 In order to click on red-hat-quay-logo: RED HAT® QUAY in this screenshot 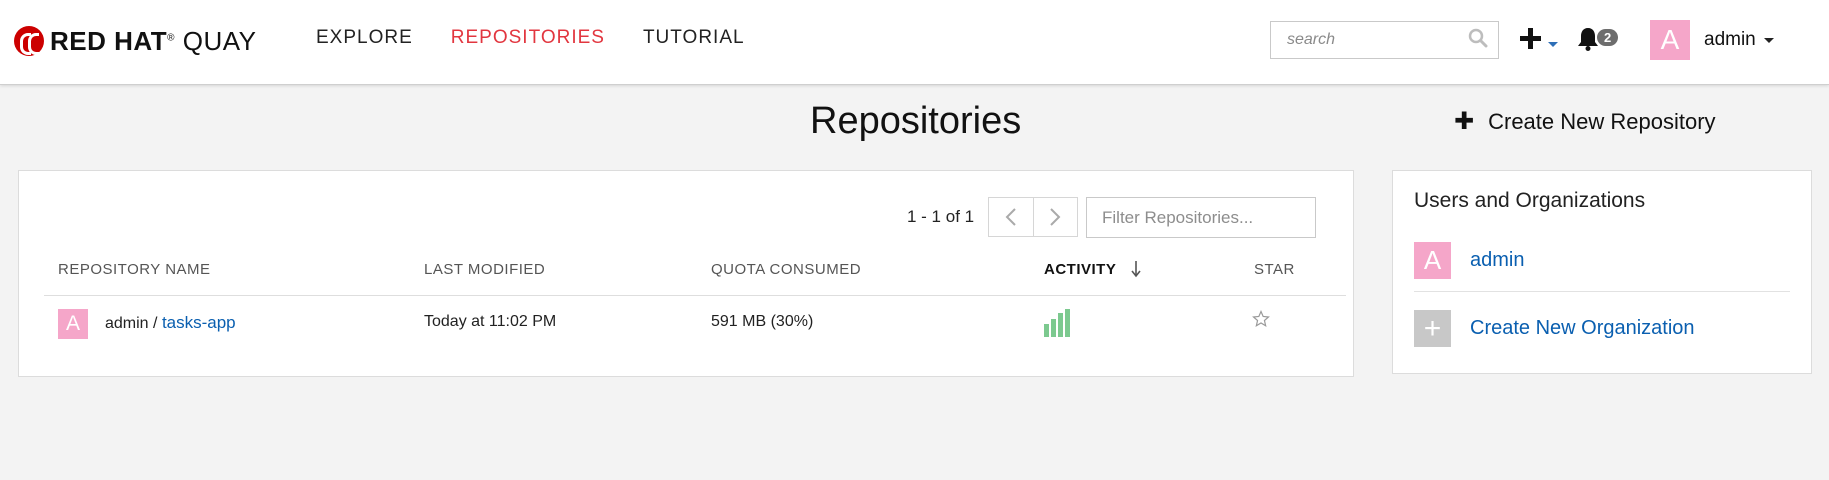, I will do `click(135, 41)`.